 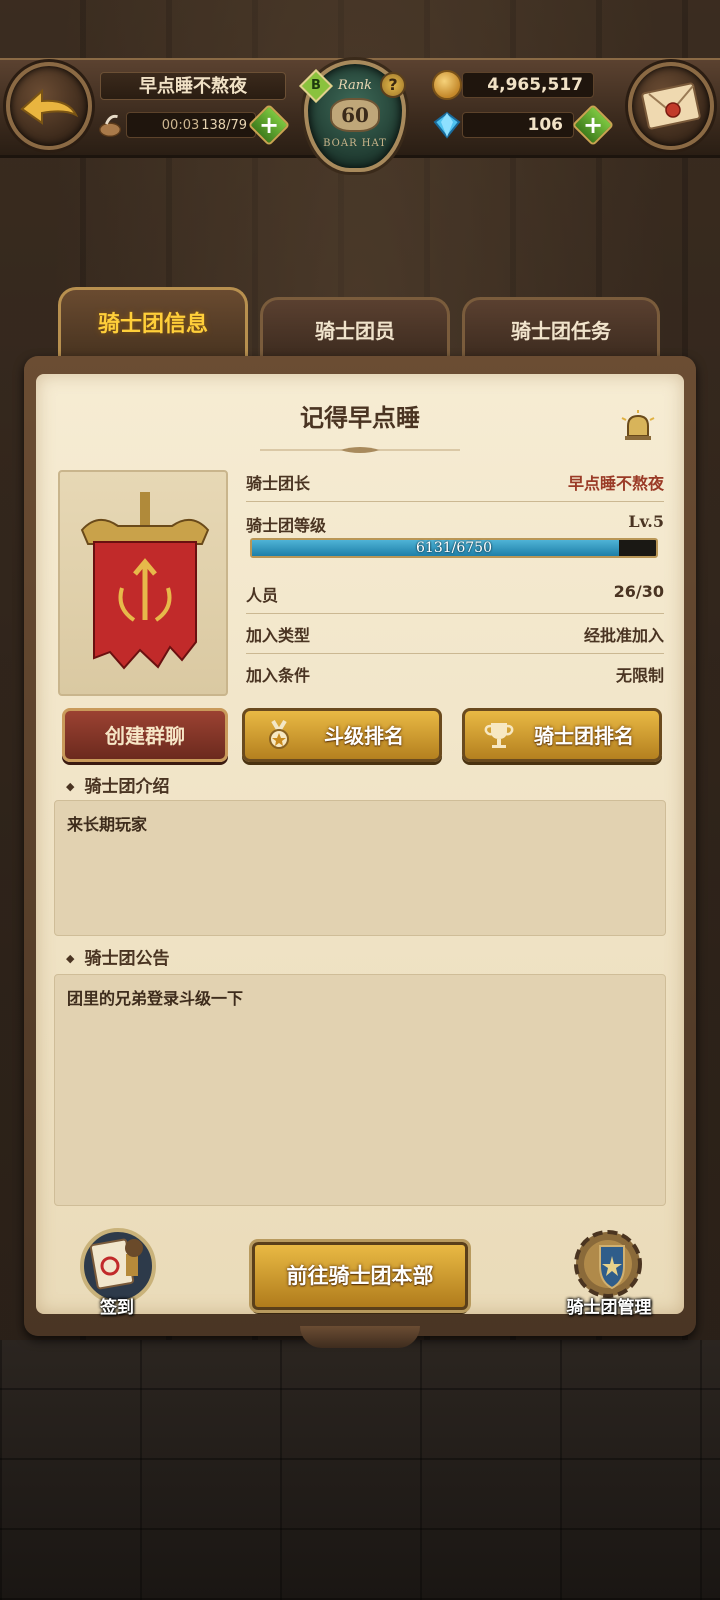 What do you see at coordinates (455, 674) in the screenshot?
I see `join-condition-row: 加入条件 无限制` at bounding box center [455, 674].